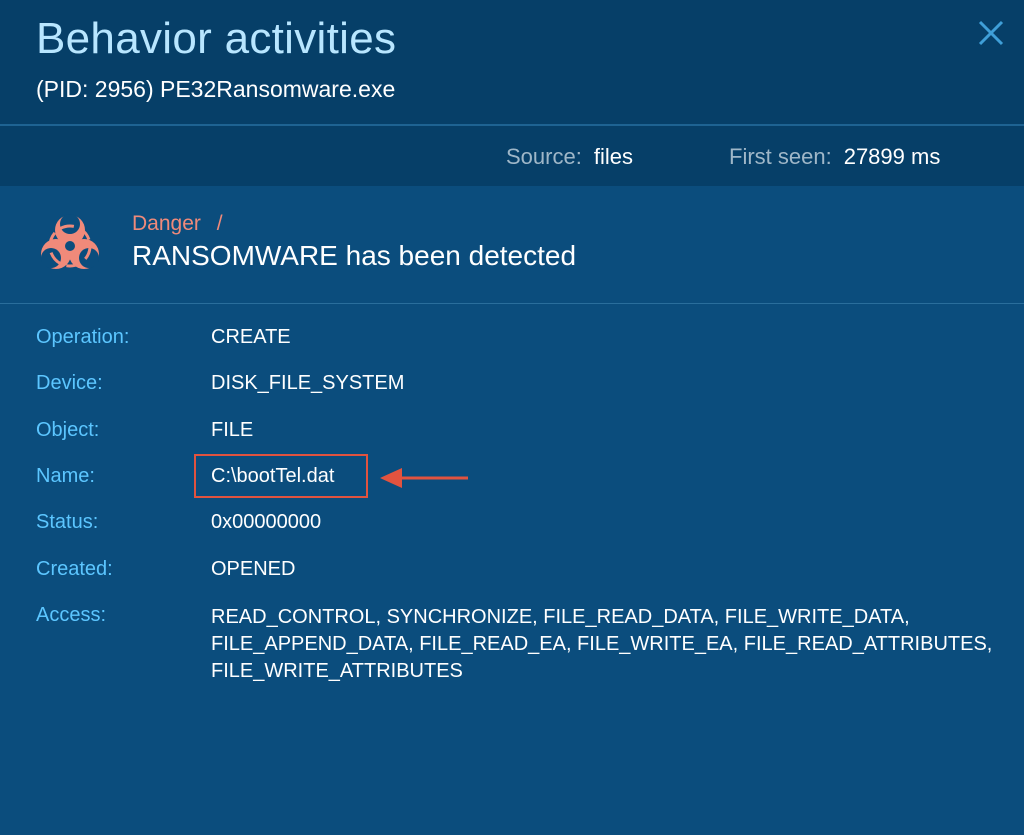 The width and height of the screenshot is (1024, 835). What do you see at coordinates (544, 156) in the screenshot?
I see `source-label: Source:` at bounding box center [544, 156].